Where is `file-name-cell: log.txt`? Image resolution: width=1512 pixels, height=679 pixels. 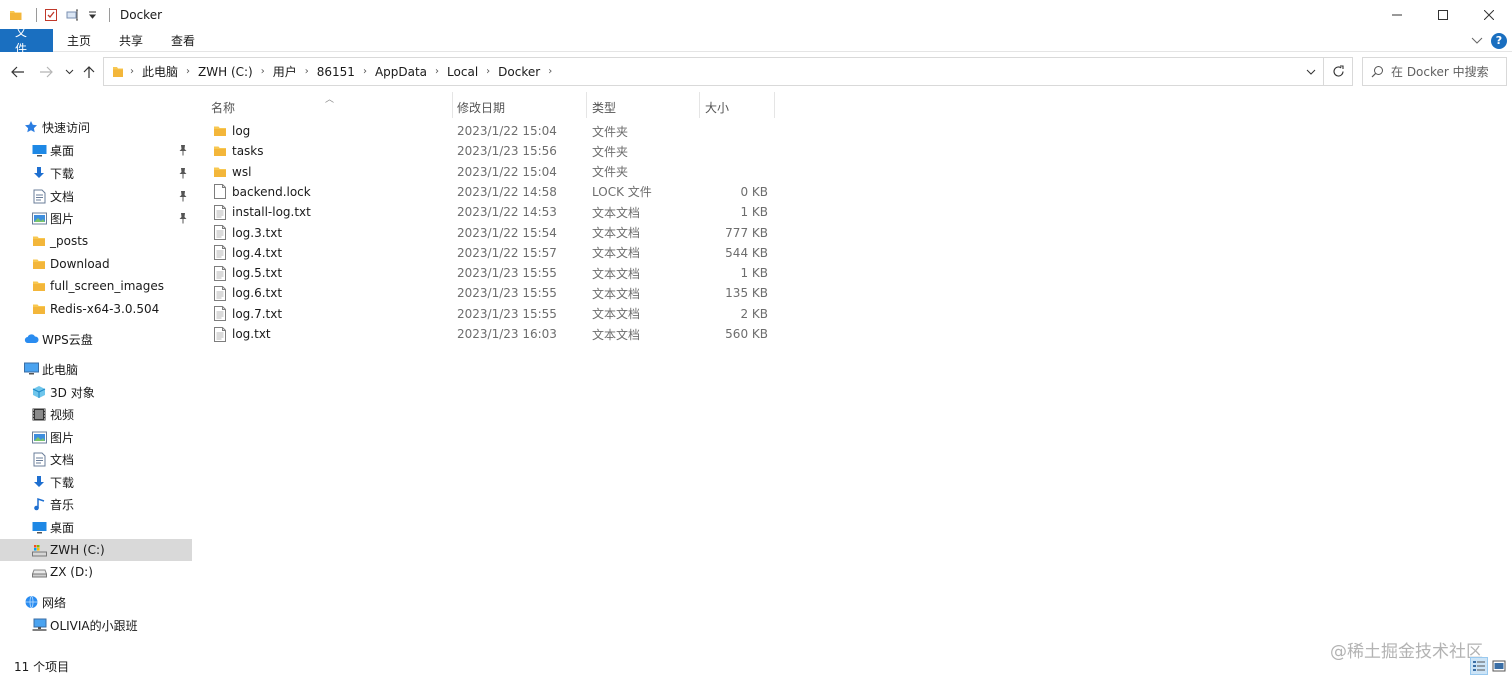
file-name-cell: log.txt is located at coordinates (332, 334).